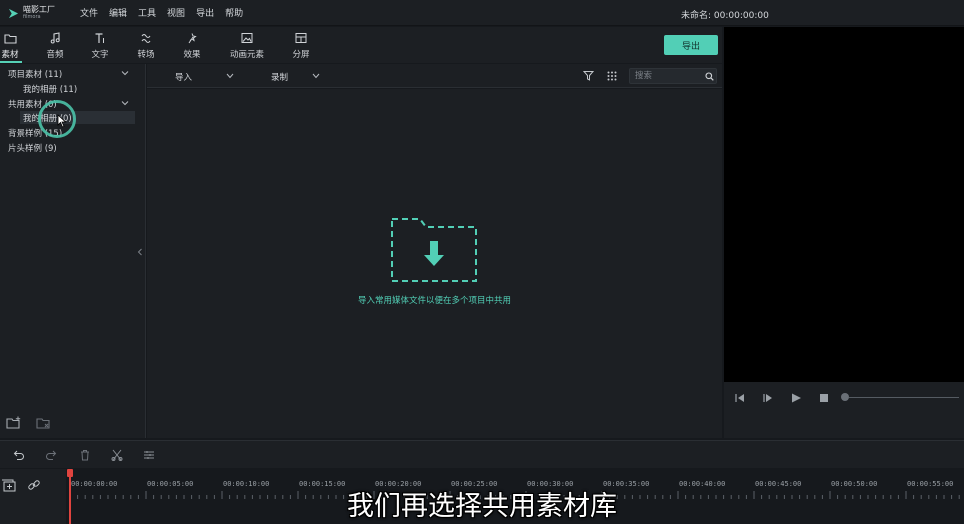 This screenshot has height=524, width=964. Describe the element at coordinates (279, 77) in the screenshot. I see `record-dropdown: 录制` at that location.